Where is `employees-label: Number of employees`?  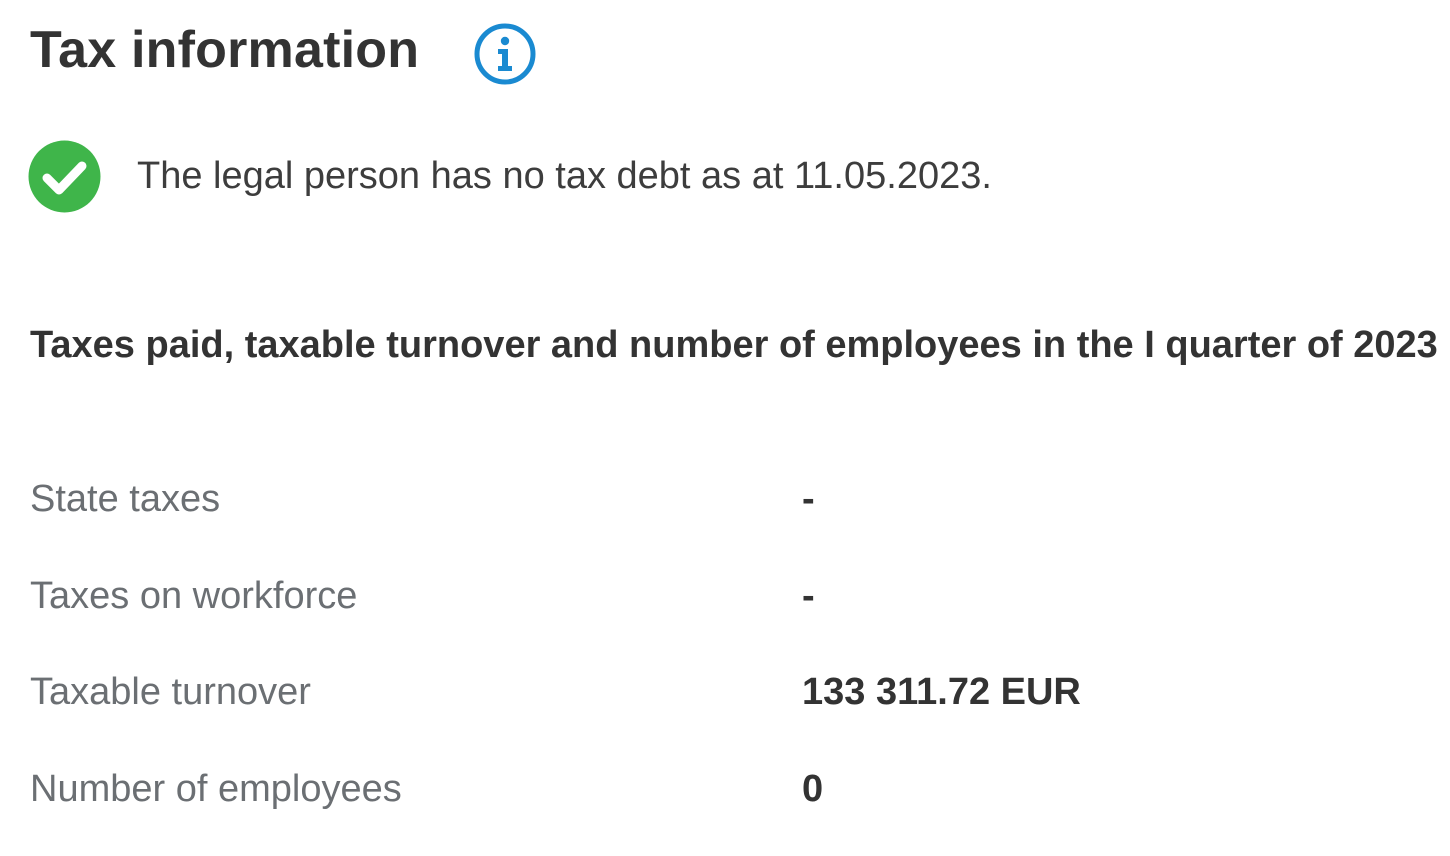 employees-label: Number of employees is located at coordinates (216, 789).